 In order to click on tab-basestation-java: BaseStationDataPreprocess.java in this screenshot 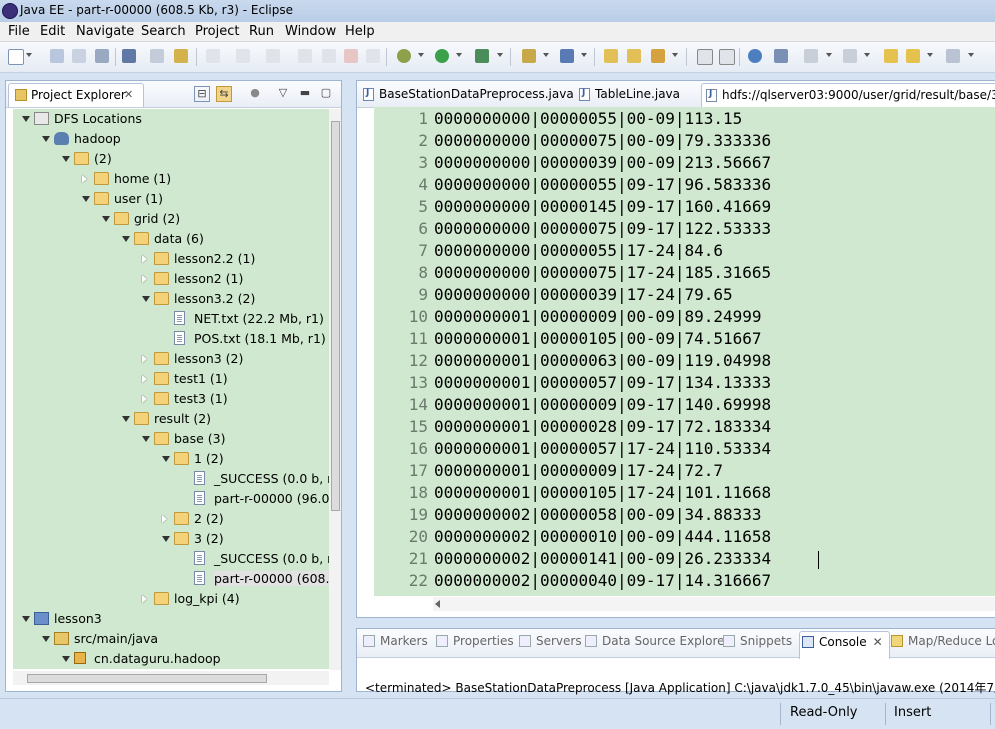, I will do `click(466, 95)`.